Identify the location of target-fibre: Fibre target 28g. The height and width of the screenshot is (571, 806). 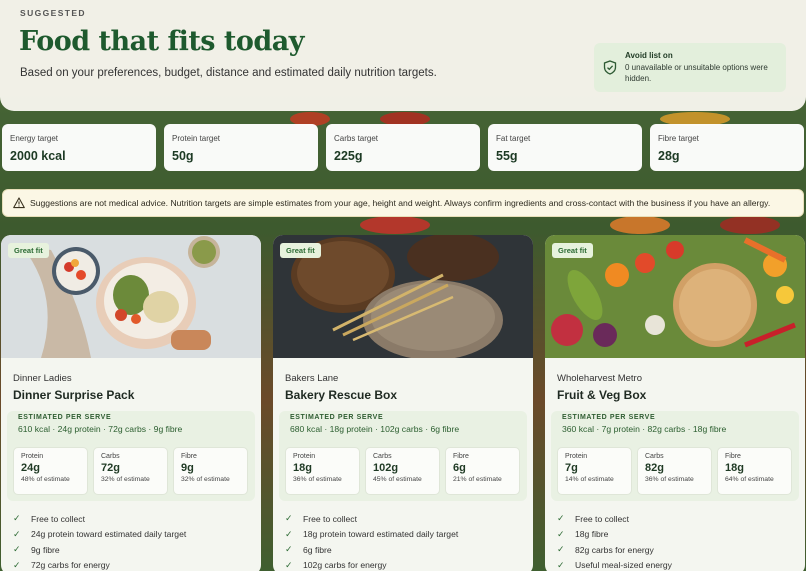
(727, 147).